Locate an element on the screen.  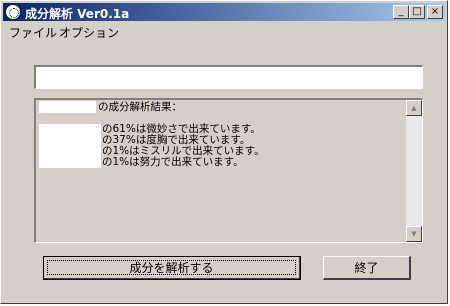
name-input is located at coordinates (228, 77).